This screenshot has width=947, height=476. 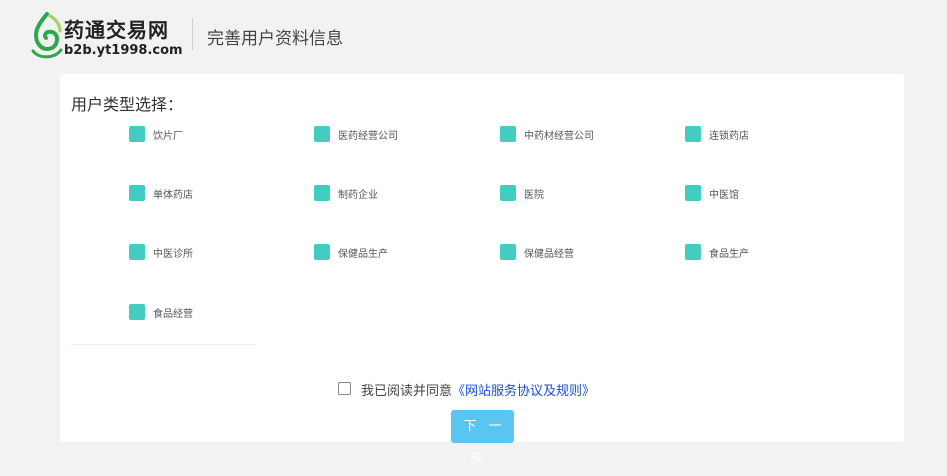 I want to click on next-step-button: 下一步, so click(x=482, y=438).